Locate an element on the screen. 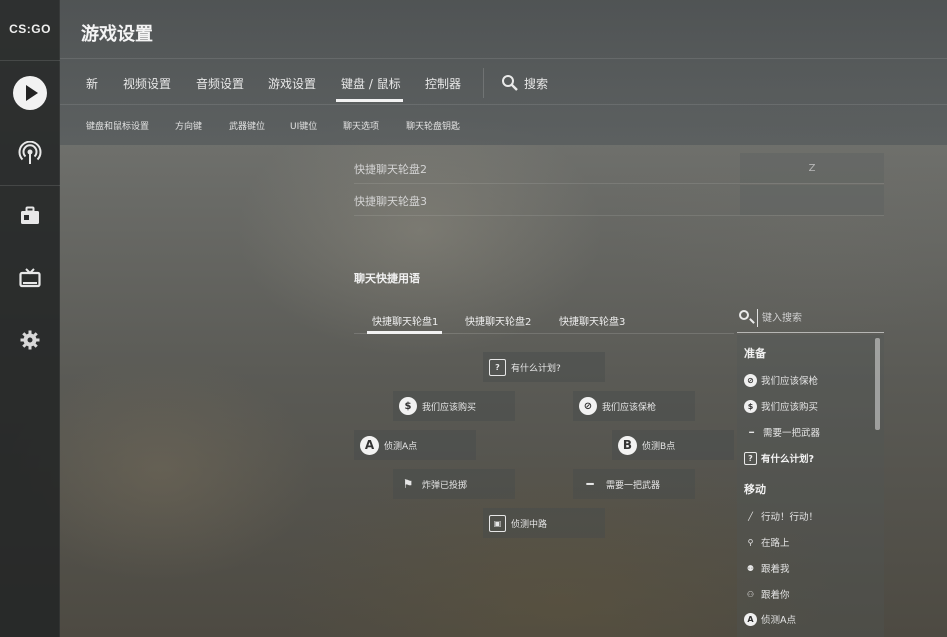 This screenshot has width=947, height=637. list-item-label: 跟着我 is located at coordinates (775, 569).